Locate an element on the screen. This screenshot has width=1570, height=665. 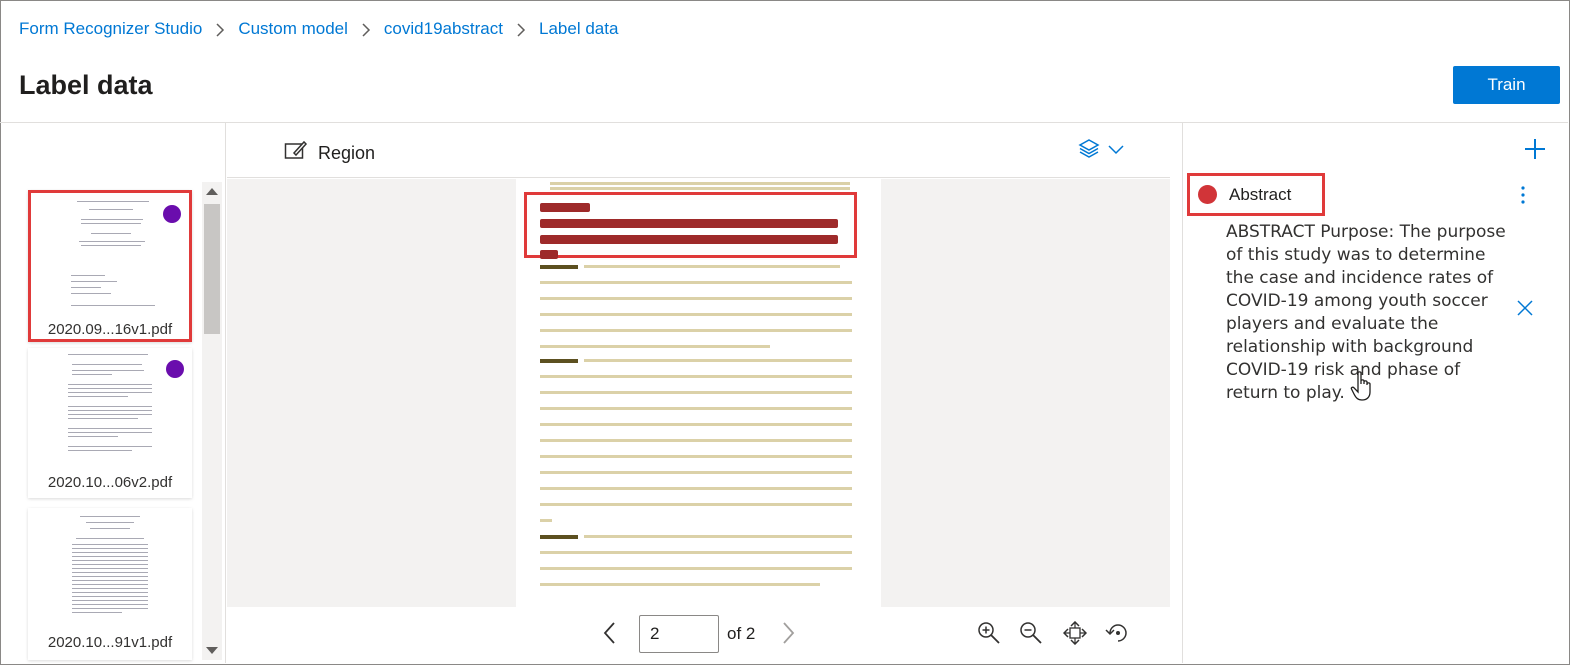
file-thumbnail-1: 2020.09...16v1.pdf is located at coordinates (110, 266).